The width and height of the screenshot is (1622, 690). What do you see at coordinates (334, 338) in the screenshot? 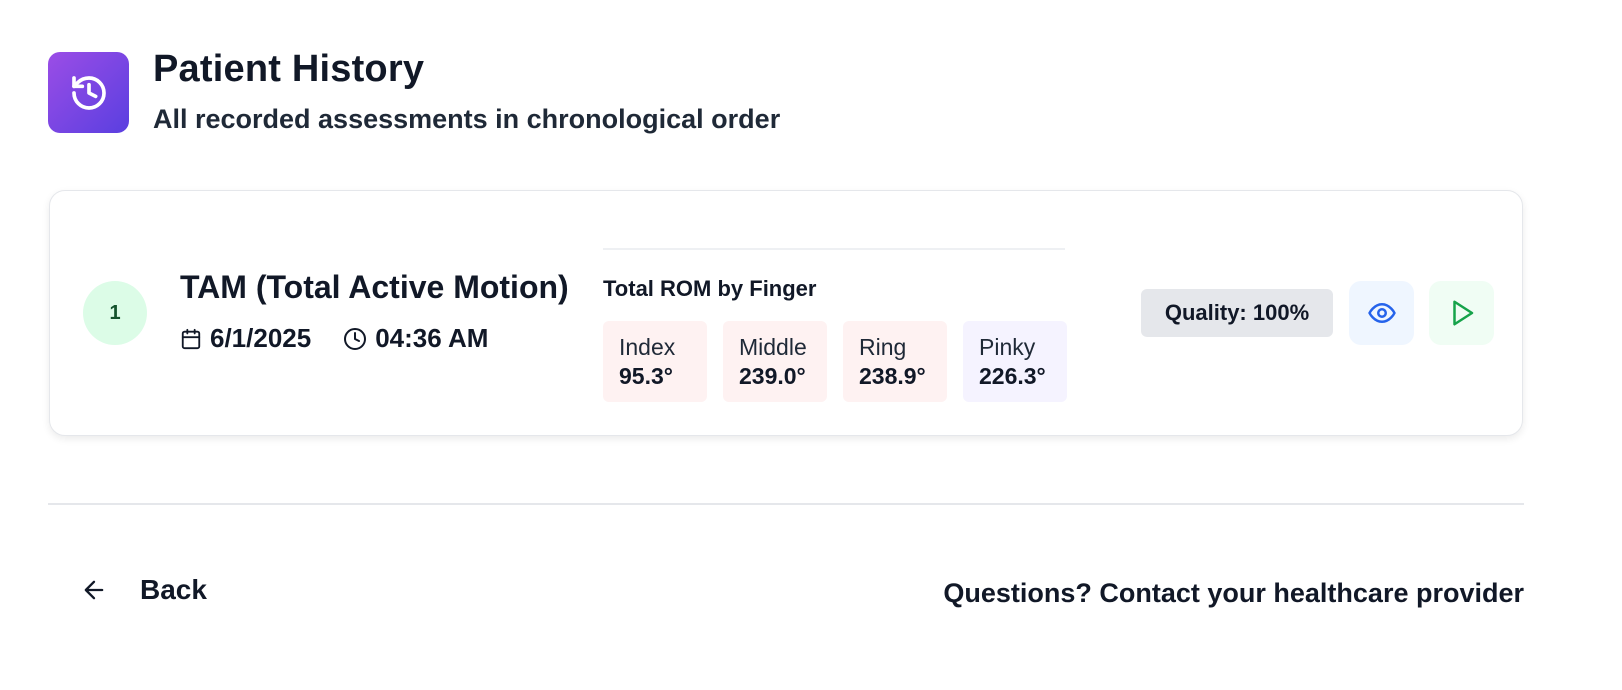
I see `assessment-meta: 6/1/2025 04:36 AM` at bounding box center [334, 338].